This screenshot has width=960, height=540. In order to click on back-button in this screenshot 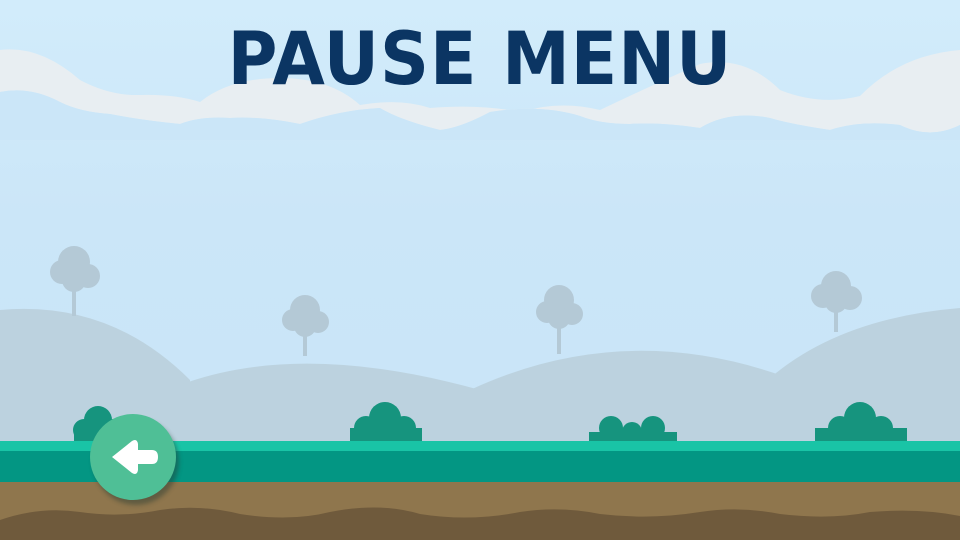, I will do `click(133, 457)`.